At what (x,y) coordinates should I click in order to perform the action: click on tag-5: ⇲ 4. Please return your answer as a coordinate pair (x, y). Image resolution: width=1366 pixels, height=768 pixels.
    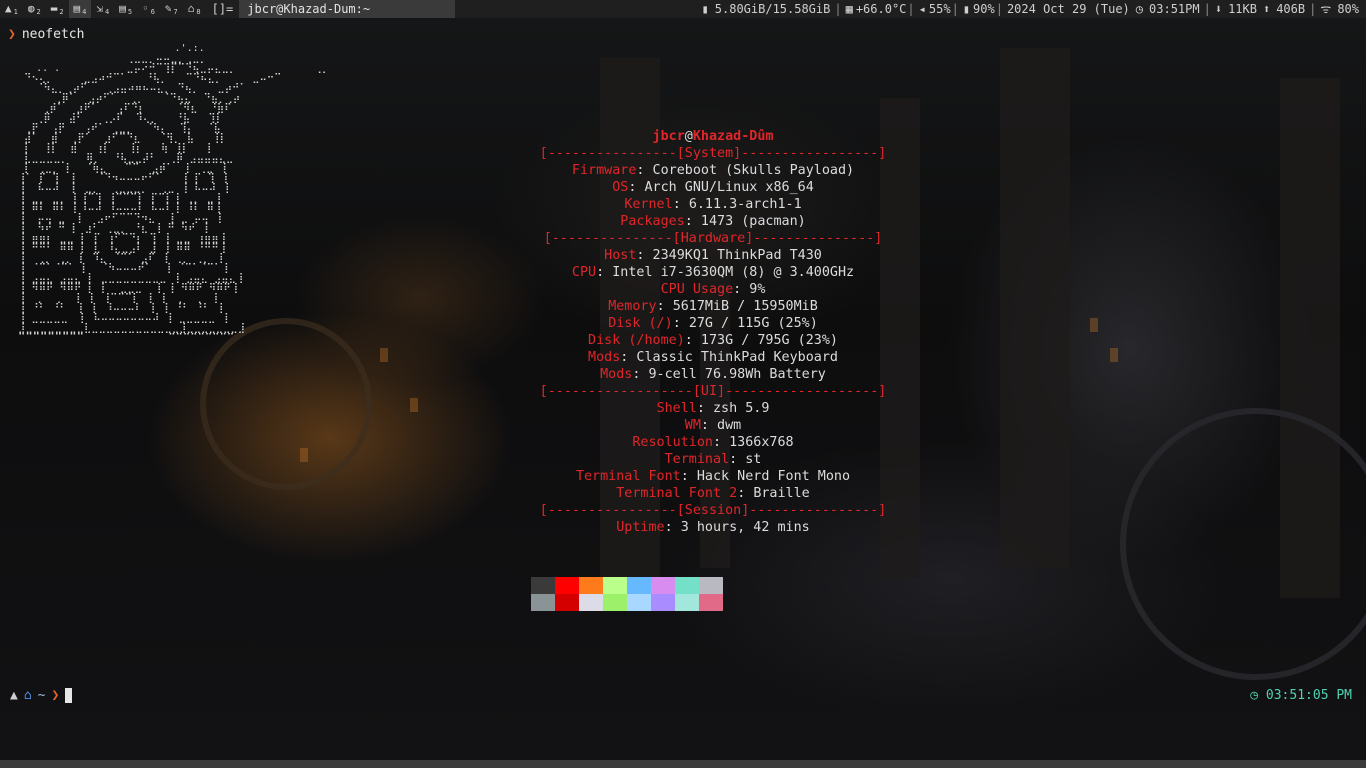
    Looking at the image, I should click on (102, 9).